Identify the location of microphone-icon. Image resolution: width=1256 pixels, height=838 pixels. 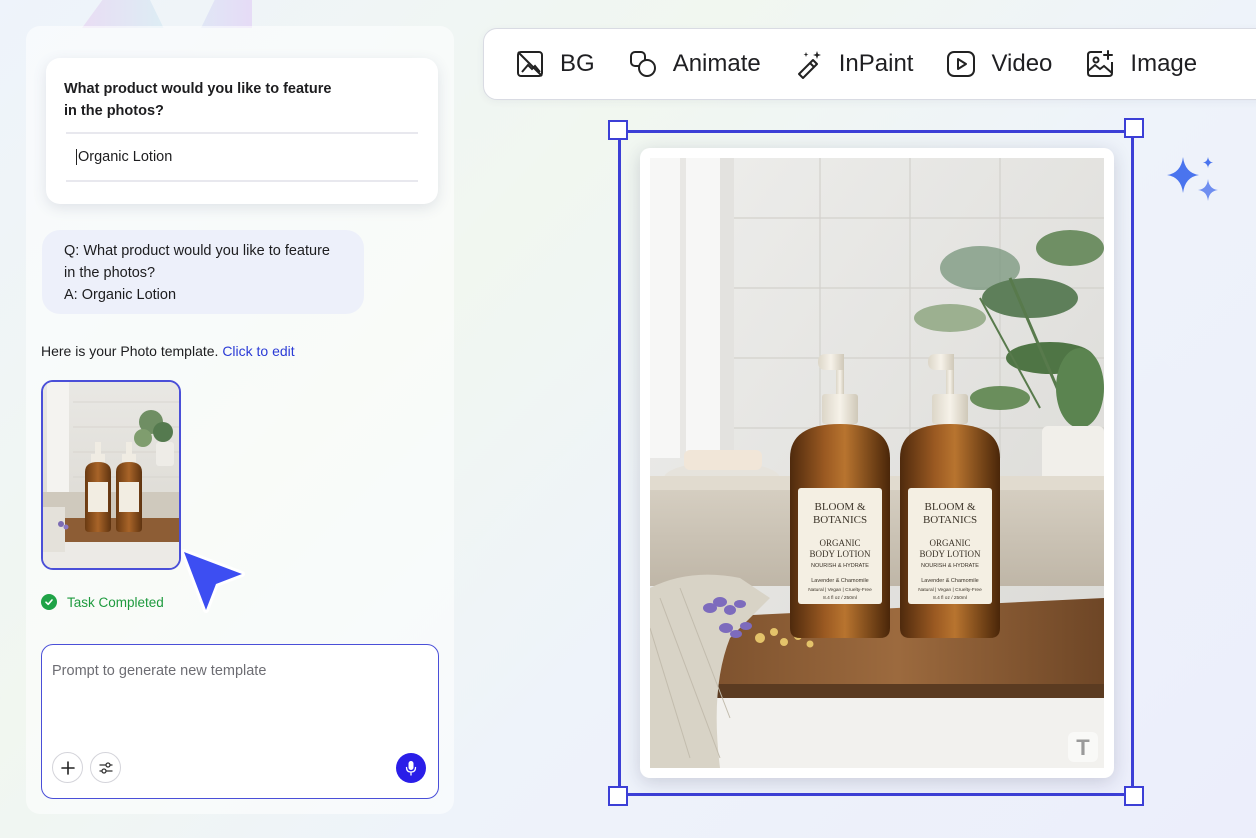
(411, 768).